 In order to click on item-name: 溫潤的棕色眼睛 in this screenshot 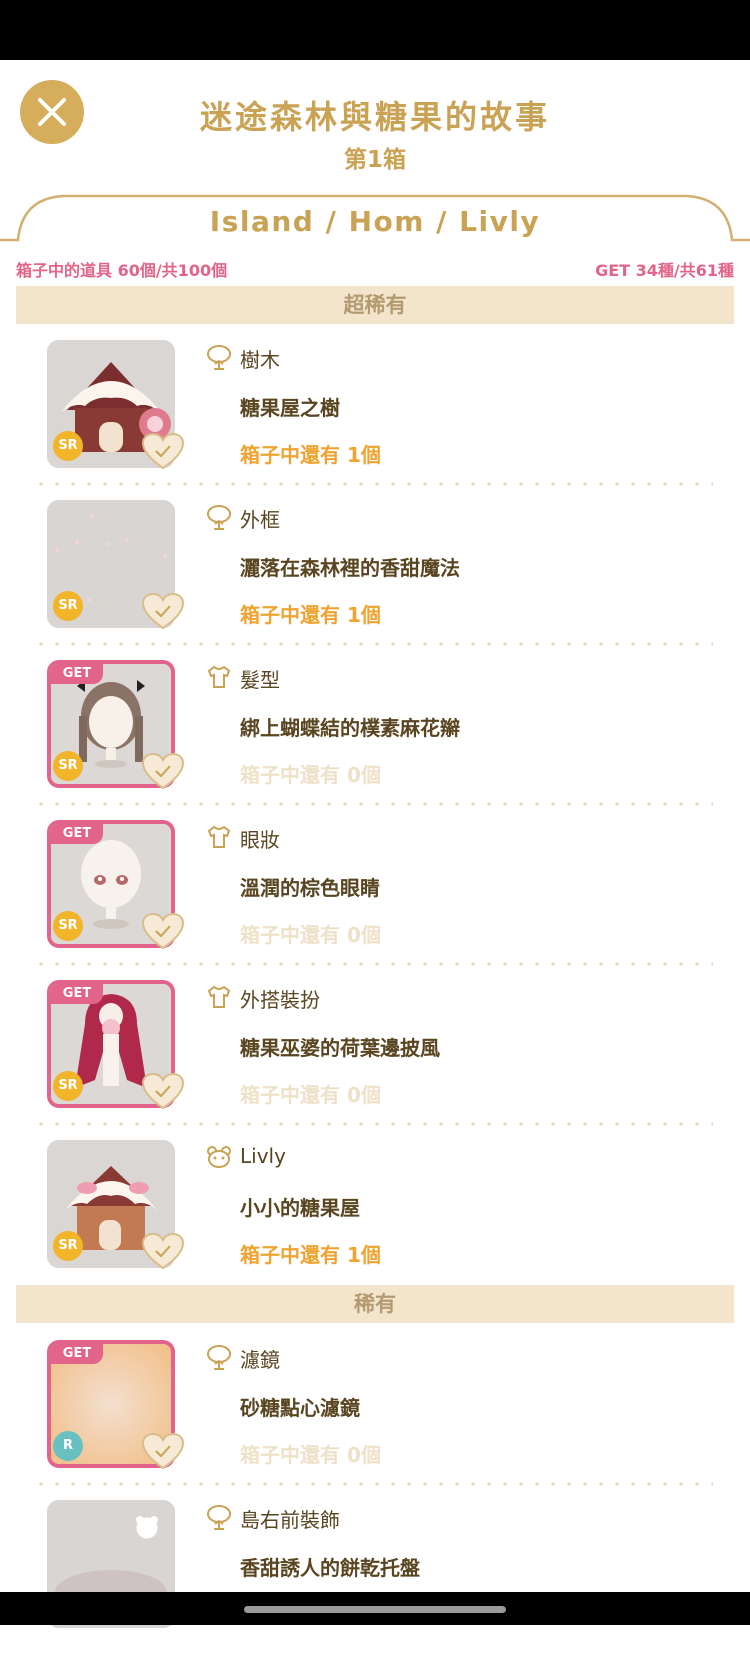, I will do `click(310, 888)`.